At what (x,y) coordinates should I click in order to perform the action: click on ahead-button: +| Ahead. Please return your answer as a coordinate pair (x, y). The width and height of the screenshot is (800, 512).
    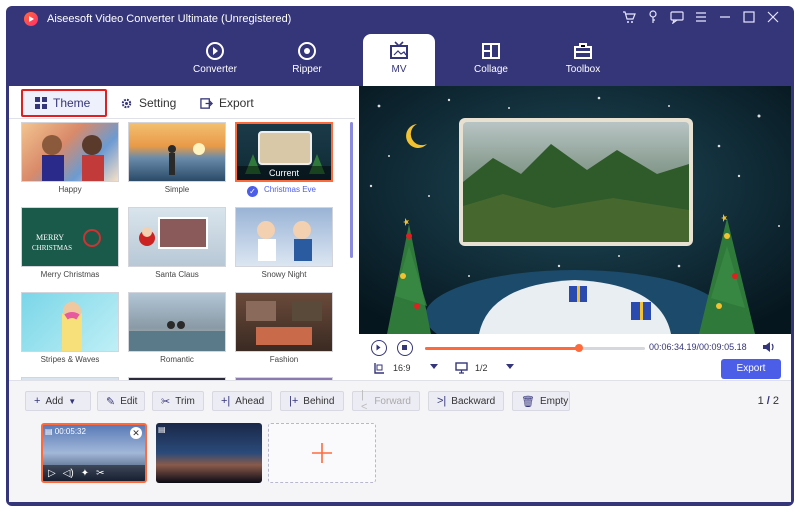
    Looking at the image, I should click on (242, 401).